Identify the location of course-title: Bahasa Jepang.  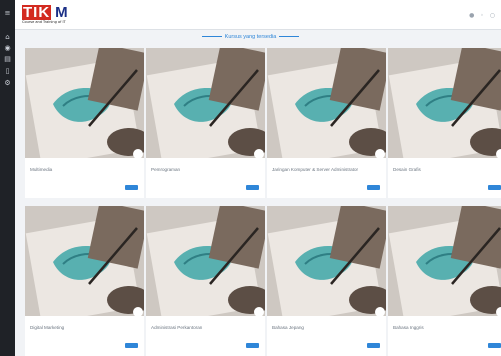
(288, 327).